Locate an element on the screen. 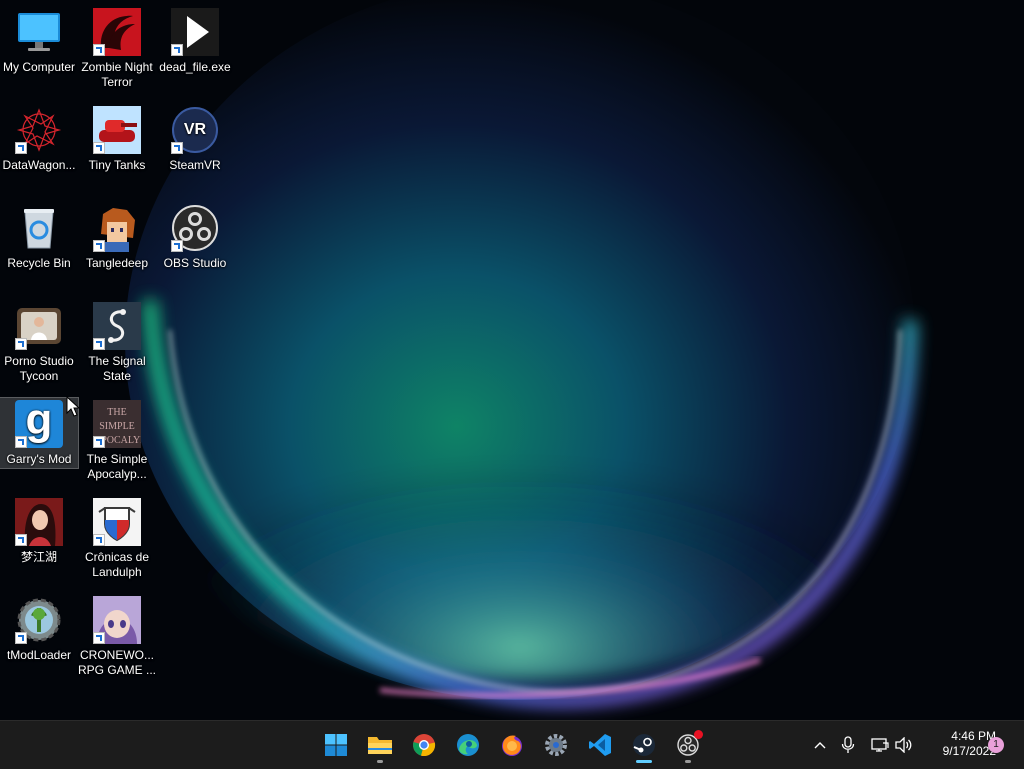 The height and width of the screenshot is (769, 1024). microphone-button is located at coordinates (848, 745).